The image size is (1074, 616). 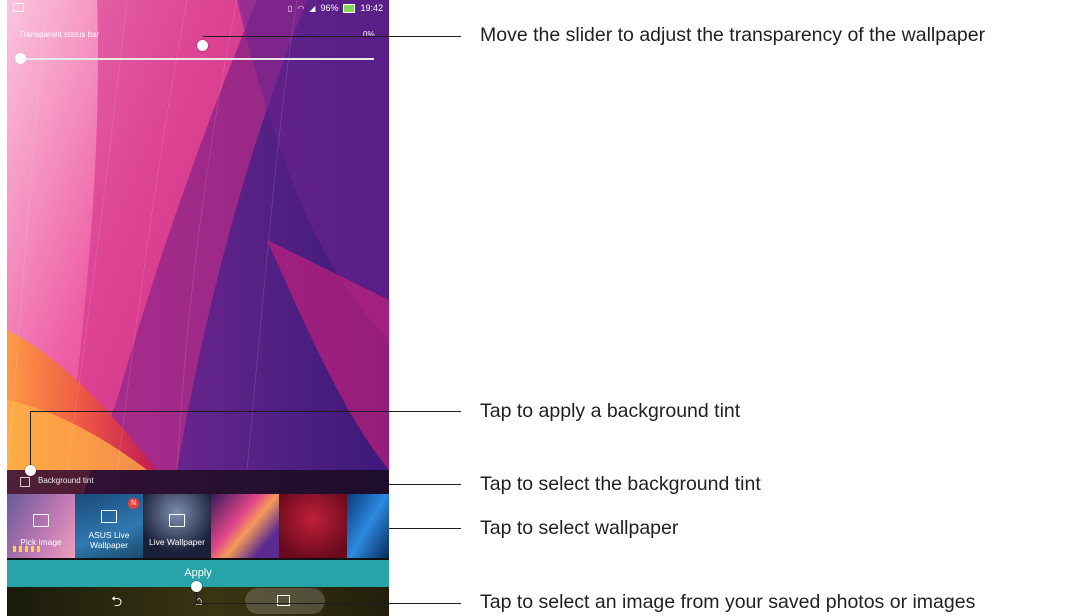 What do you see at coordinates (18, 7) in the screenshot?
I see `notification-image-icon` at bounding box center [18, 7].